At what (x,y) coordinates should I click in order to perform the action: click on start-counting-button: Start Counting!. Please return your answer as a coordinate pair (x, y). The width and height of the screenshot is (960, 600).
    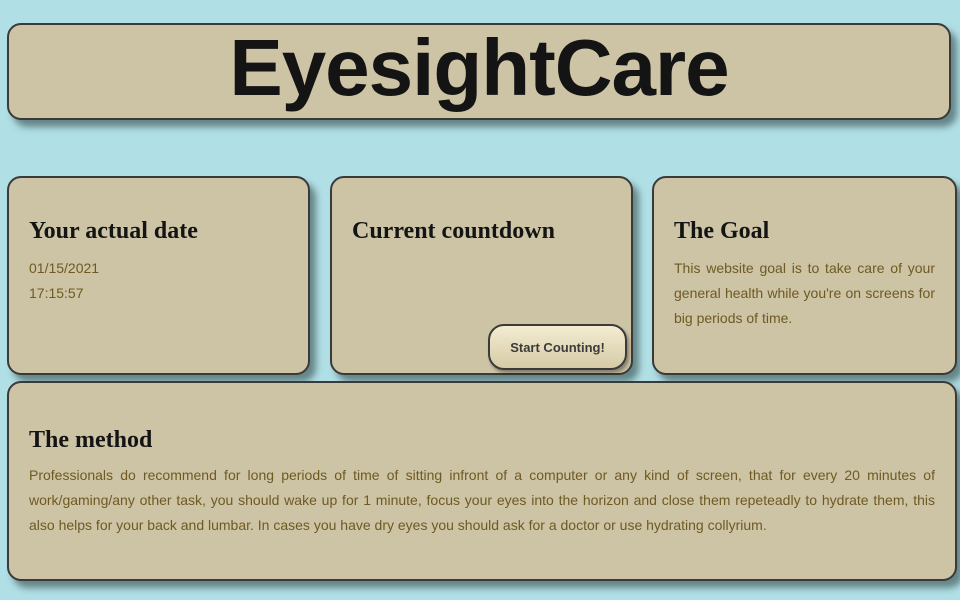
    Looking at the image, I should click on (557, 347).